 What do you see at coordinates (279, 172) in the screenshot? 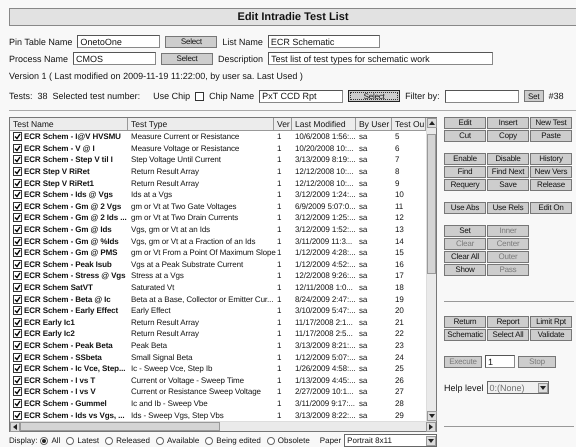
I see `table-cell-text: 1` at bounding box center [279, 172].